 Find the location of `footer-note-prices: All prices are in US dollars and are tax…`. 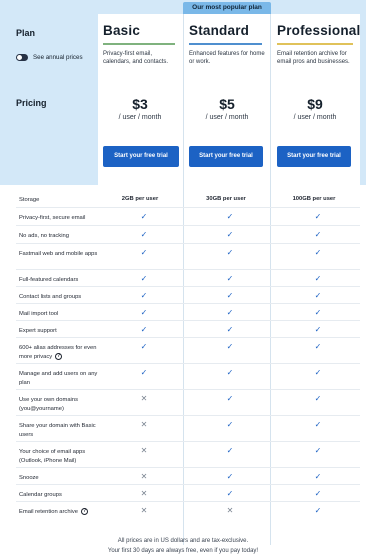

footer-note-prices: All prices are in US dollars and are tax… is located at coordinates (183, 541).